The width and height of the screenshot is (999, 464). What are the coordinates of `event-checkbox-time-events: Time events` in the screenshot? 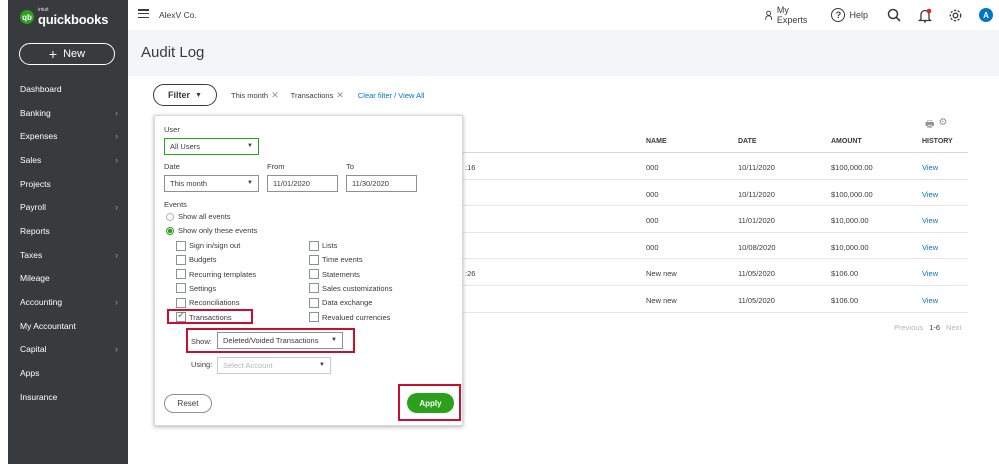 It's located at (336, 259).